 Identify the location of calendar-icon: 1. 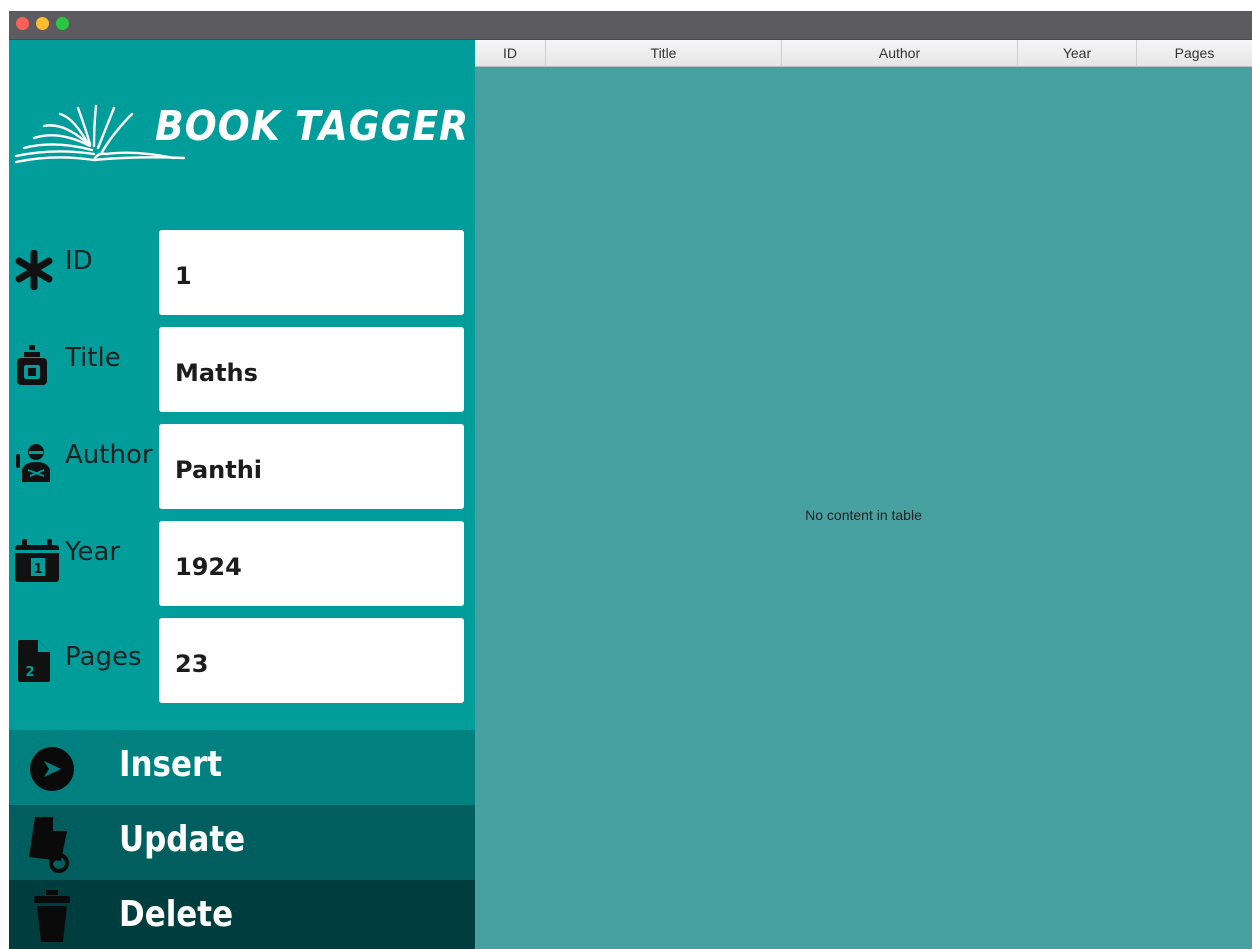
(37, 560).